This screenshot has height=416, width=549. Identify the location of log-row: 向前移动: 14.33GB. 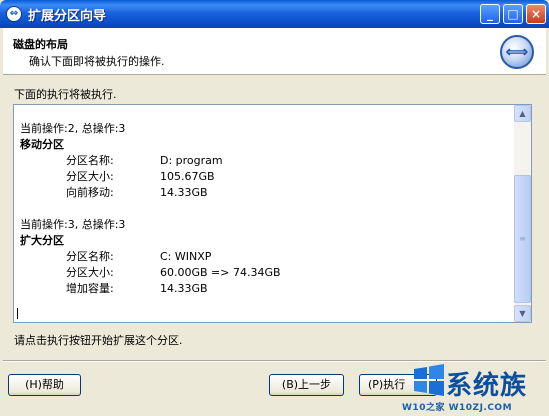
(265, 193).